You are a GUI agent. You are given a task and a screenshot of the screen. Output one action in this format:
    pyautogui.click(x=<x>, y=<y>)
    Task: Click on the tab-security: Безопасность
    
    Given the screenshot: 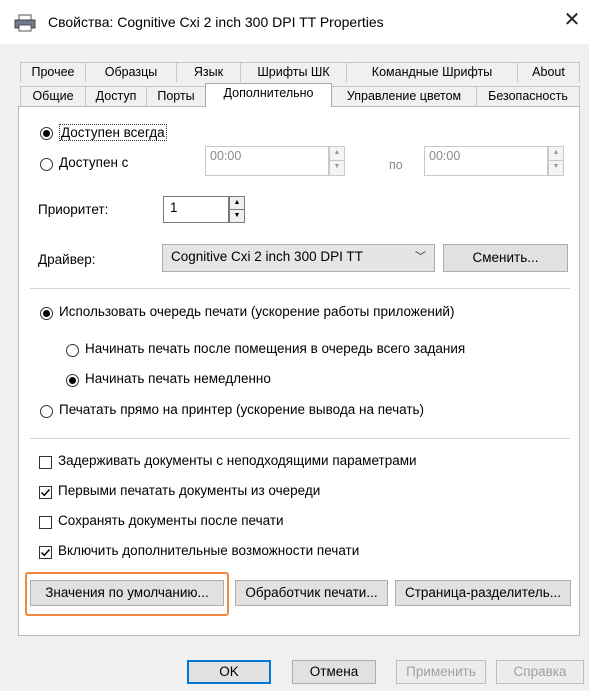 What is the action you would take?
    pyautogui.click(x=528, y=96)
    